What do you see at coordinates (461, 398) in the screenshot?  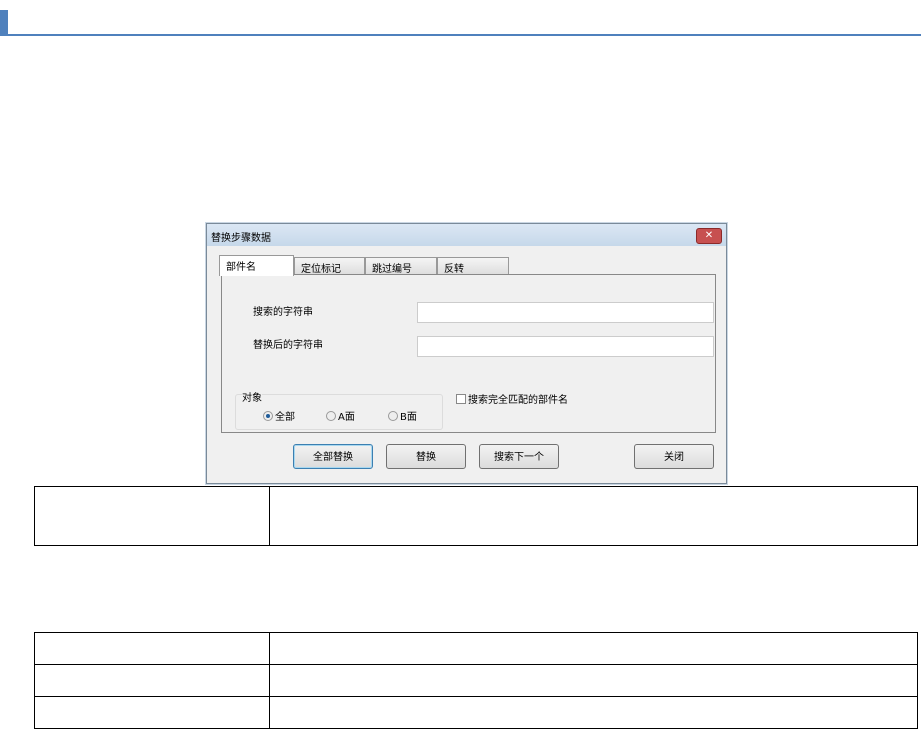 I see `checkbox-icon` at bounding box center [461, 398].